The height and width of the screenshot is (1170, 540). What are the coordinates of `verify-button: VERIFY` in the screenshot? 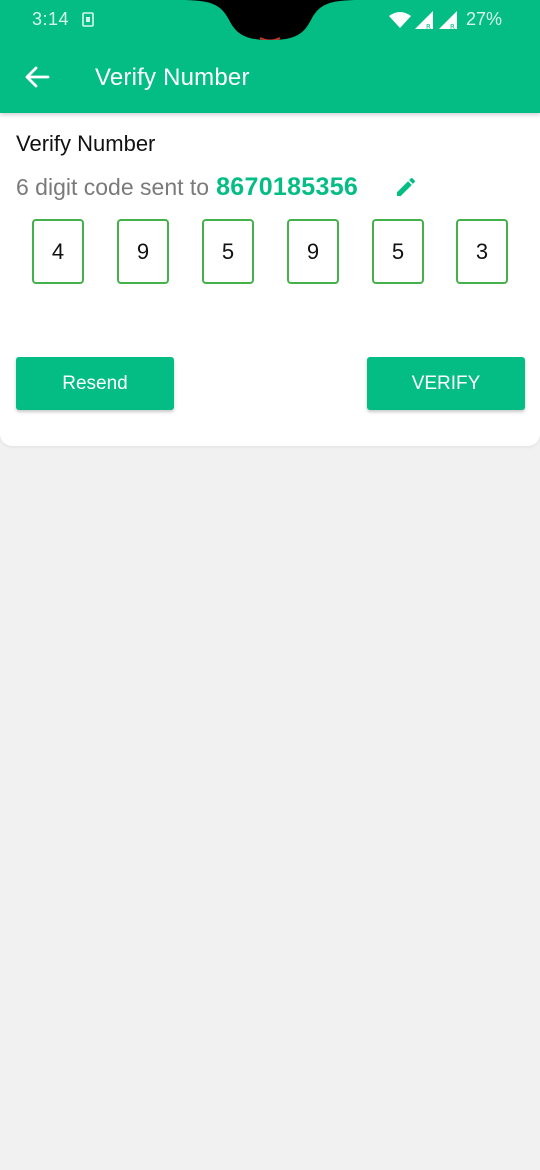 It's located at (446, 383).